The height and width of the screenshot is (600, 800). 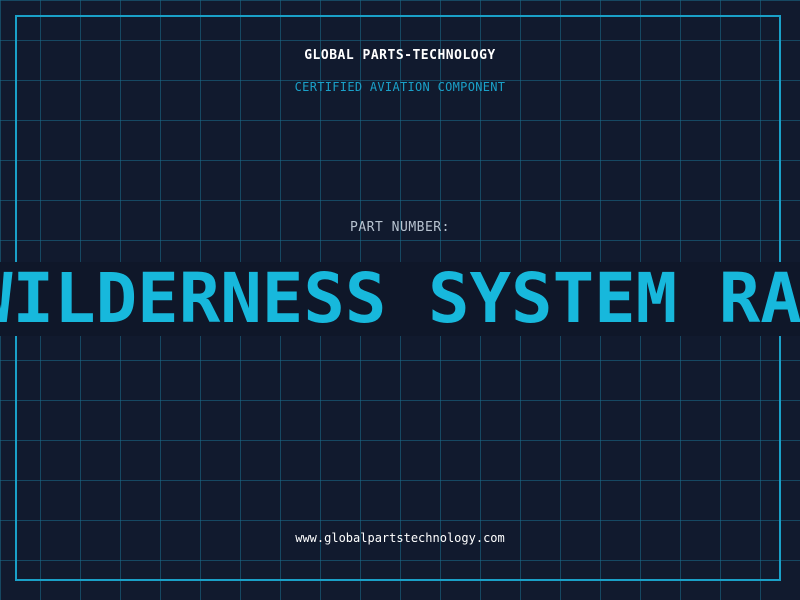 What do you see at coordinates (400, 55) in the screenshot?
I see `brand-name: GLOBAL PARTS-TECHNOLOGY` at bounding box center [400, 55].